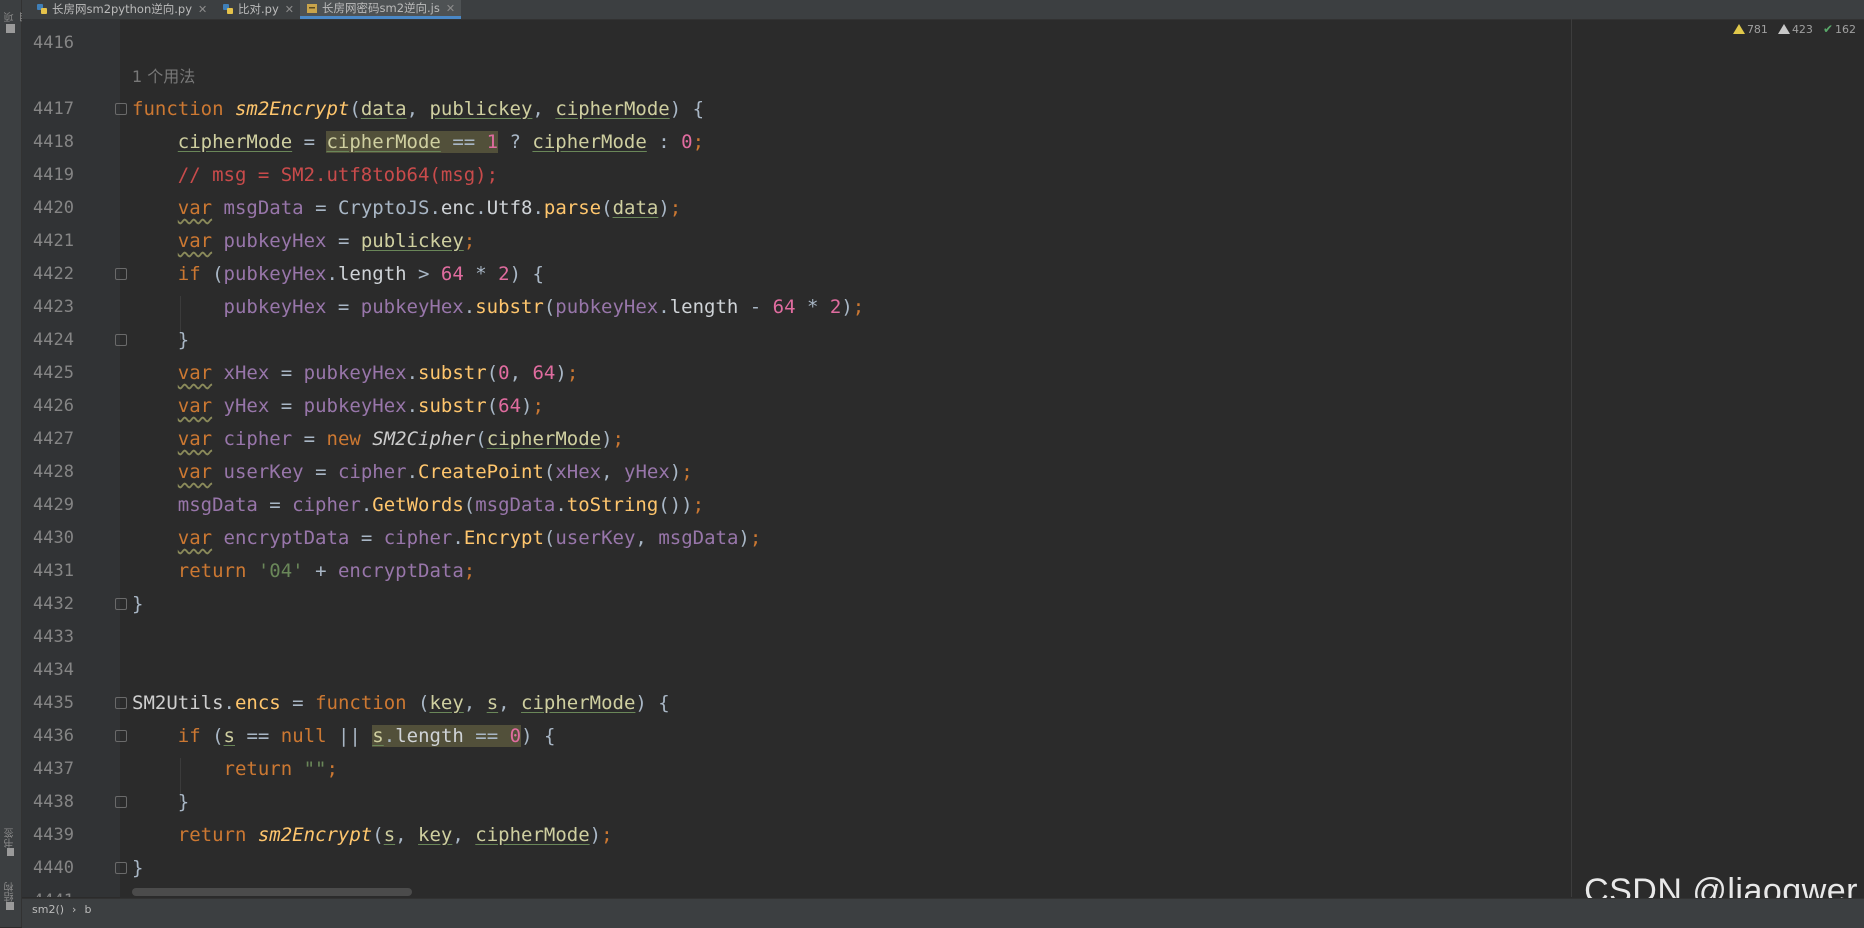 Image resolution: width=1864 pixels, height=928 pixels. I want to click on right-margin-guide, so click(1571, 458).